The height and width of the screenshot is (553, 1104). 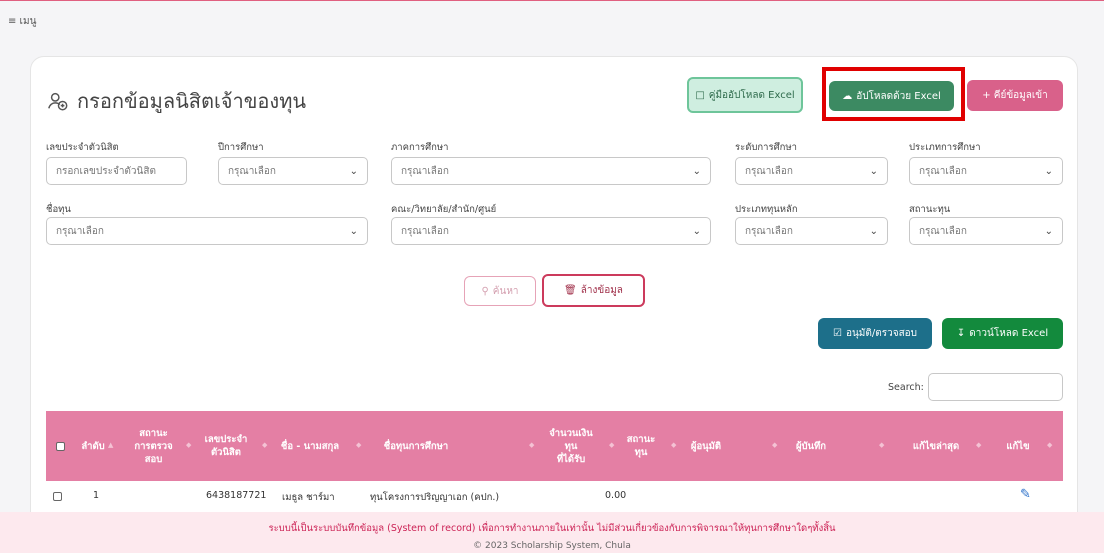 What do you see at coordinates (706, 446) in the screenshot?
I see `col-approver: ผู้อนุมัติ` at bounding box center [706, 446].